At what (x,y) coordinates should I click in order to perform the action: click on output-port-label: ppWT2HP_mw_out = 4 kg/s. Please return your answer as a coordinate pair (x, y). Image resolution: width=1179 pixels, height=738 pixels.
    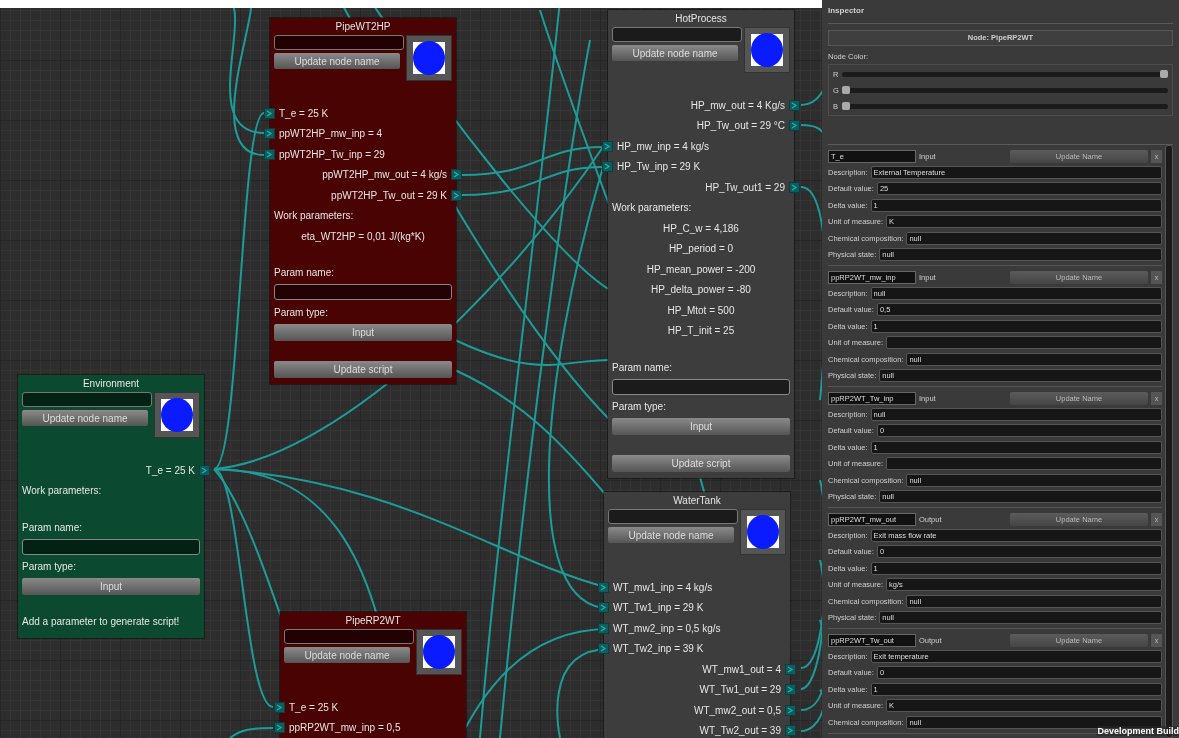
    Looking at the image, I should click on (384, 175).